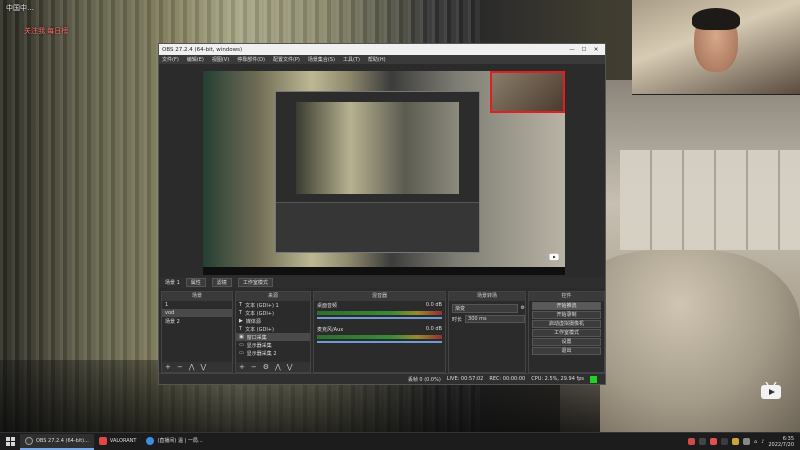 The image size is (800, 450). Describe the element at coordinates (197, 321) in the screenshot. I see `scene-item: 场景 2` at that location.